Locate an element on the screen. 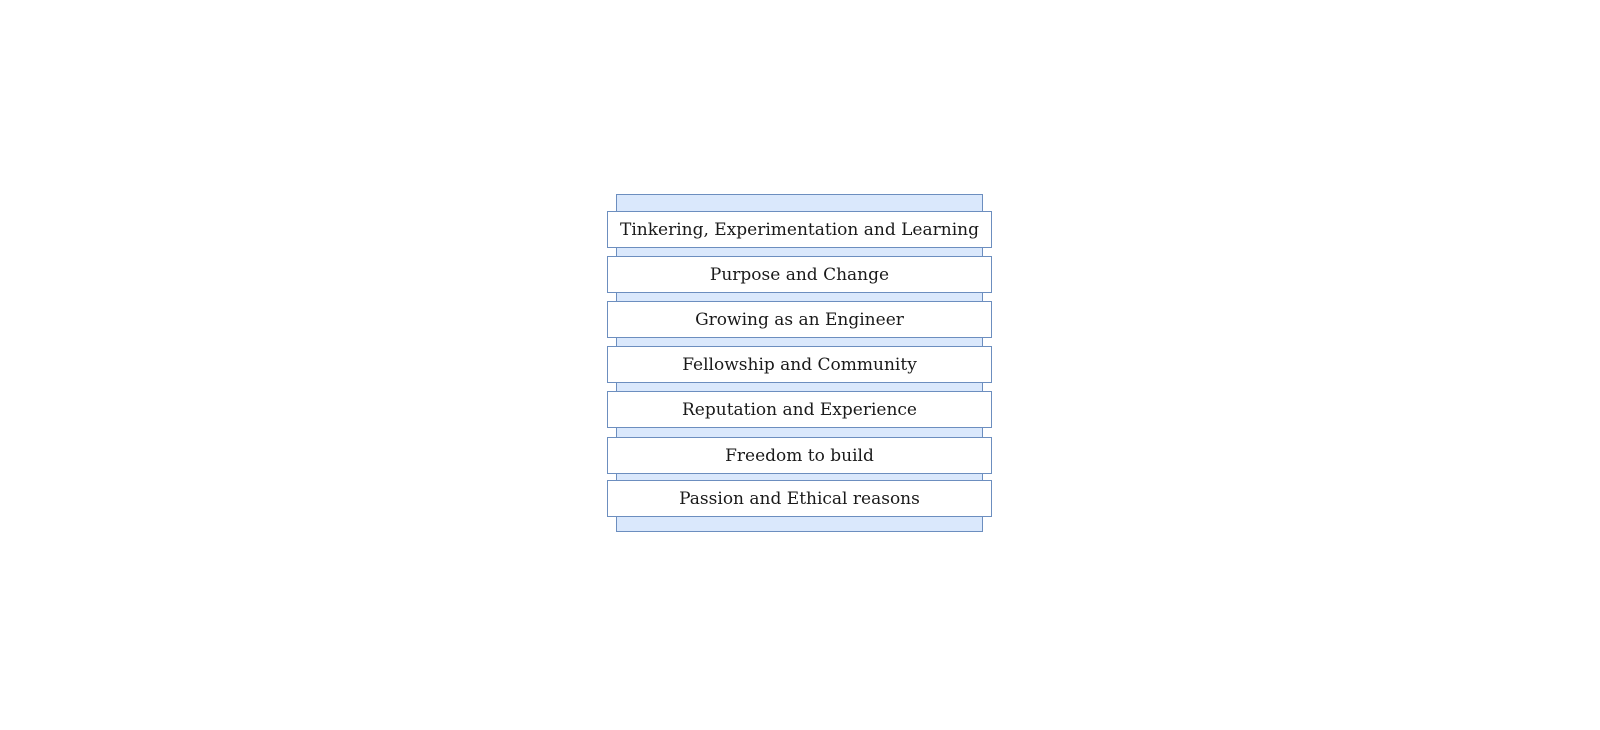 The image size is (1600, 730). list-item-label: Tinkering, Experimentation and Learning is located at coordinates (799, 229).